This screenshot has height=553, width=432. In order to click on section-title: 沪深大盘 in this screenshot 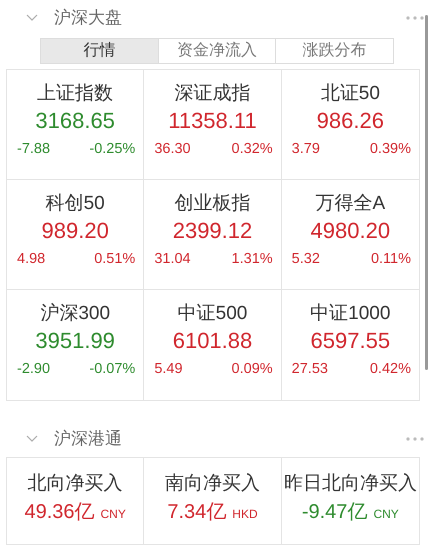, I will do `click(88, 18)`.